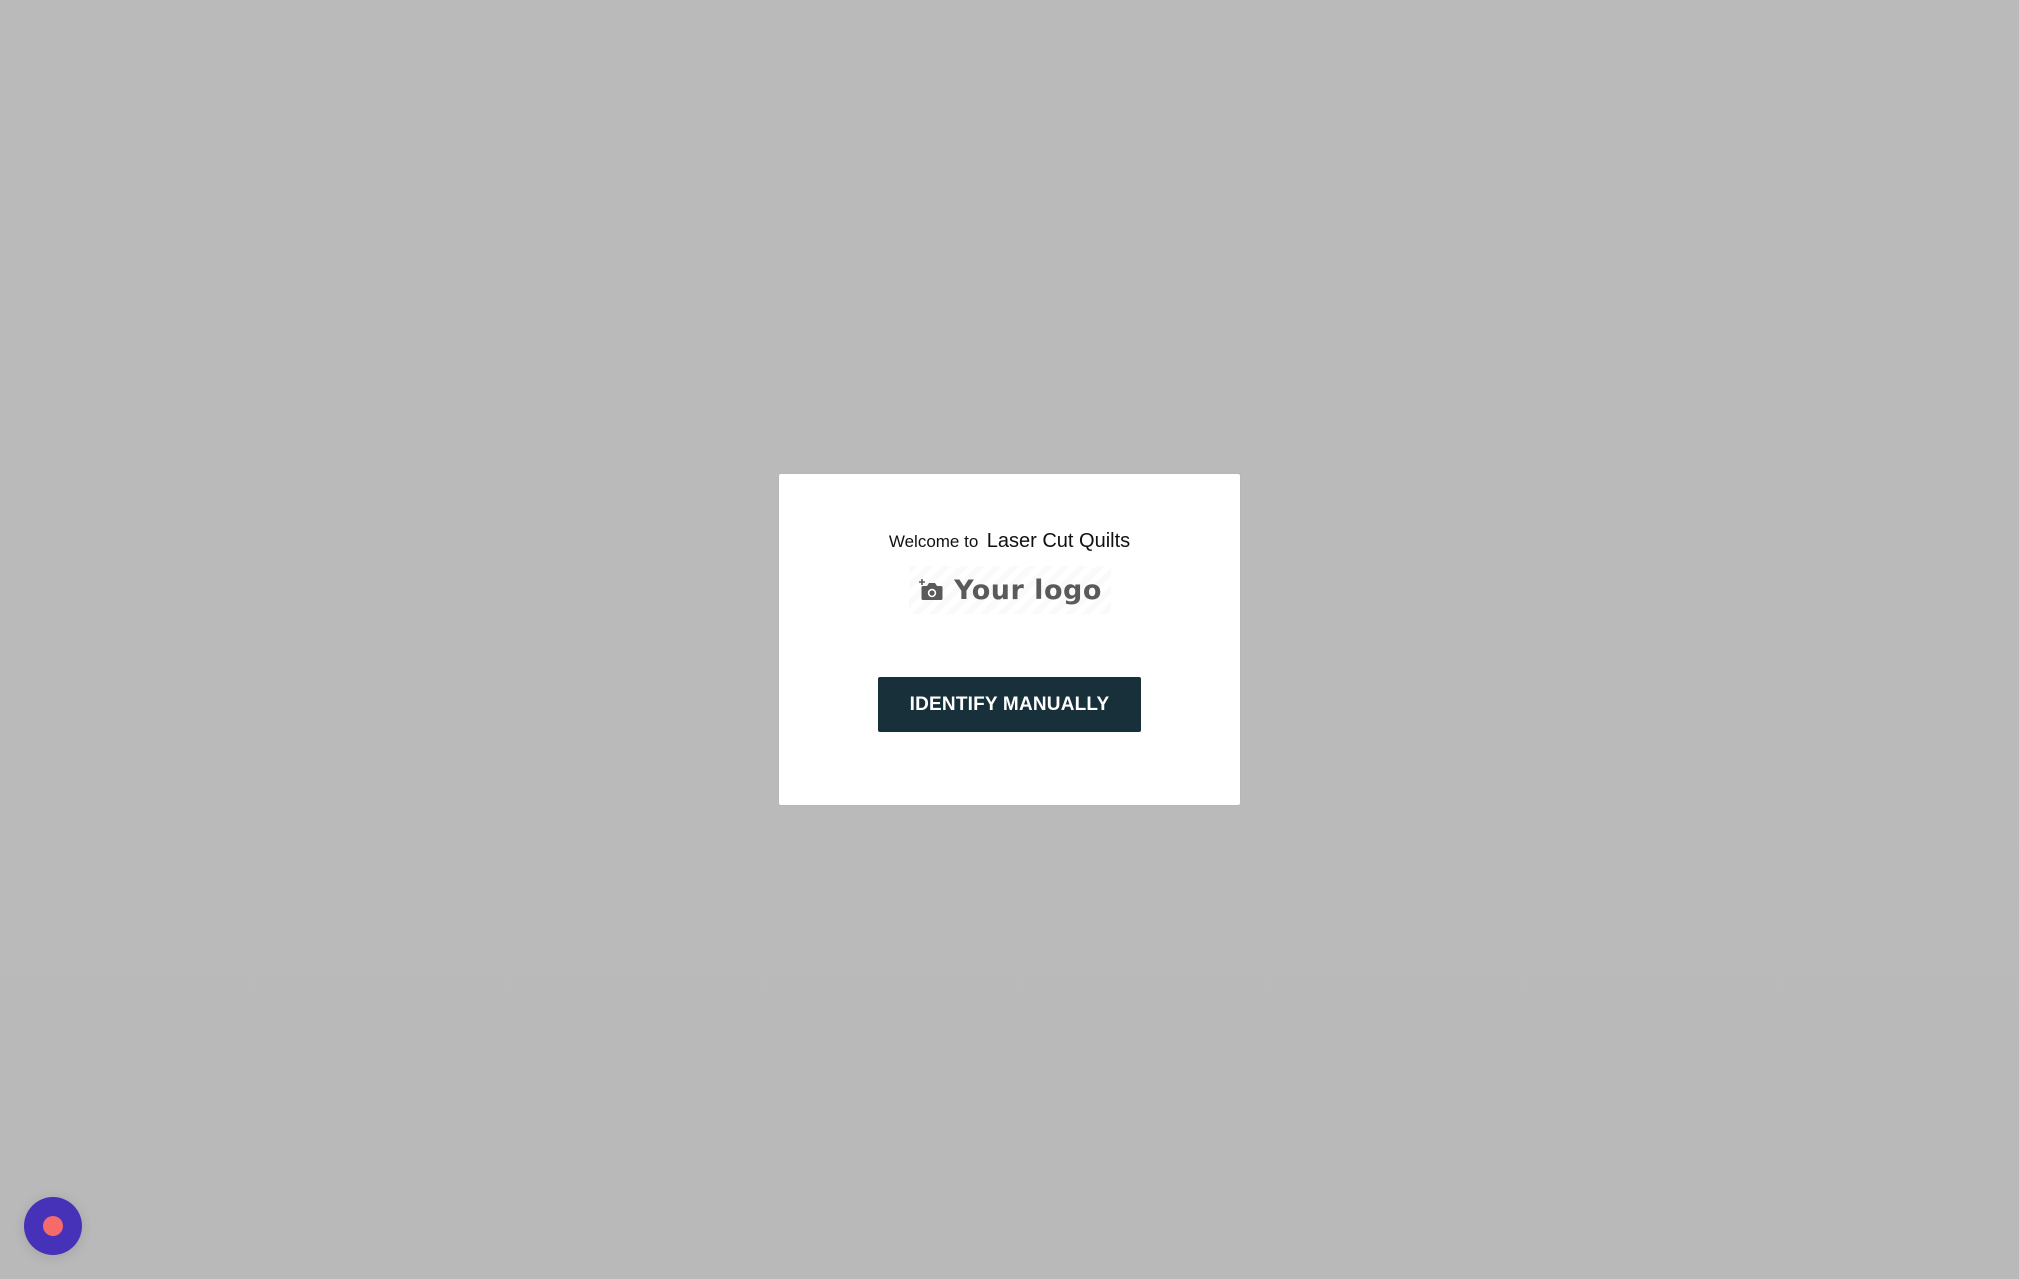 The height and width of the screenshot is (1279, 2019). I want to click on shop-name: Laser Cut Quilts, so click(1058, 541).